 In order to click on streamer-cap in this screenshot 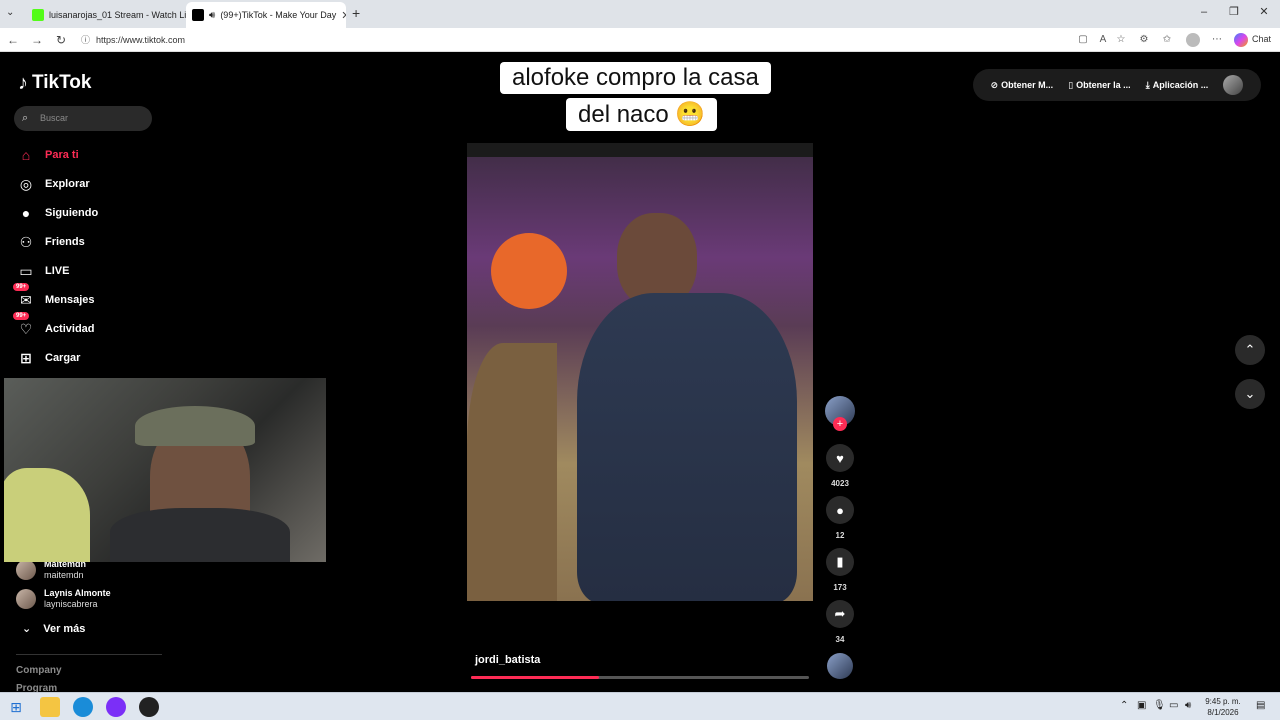, I will do `click(195, 426)`.